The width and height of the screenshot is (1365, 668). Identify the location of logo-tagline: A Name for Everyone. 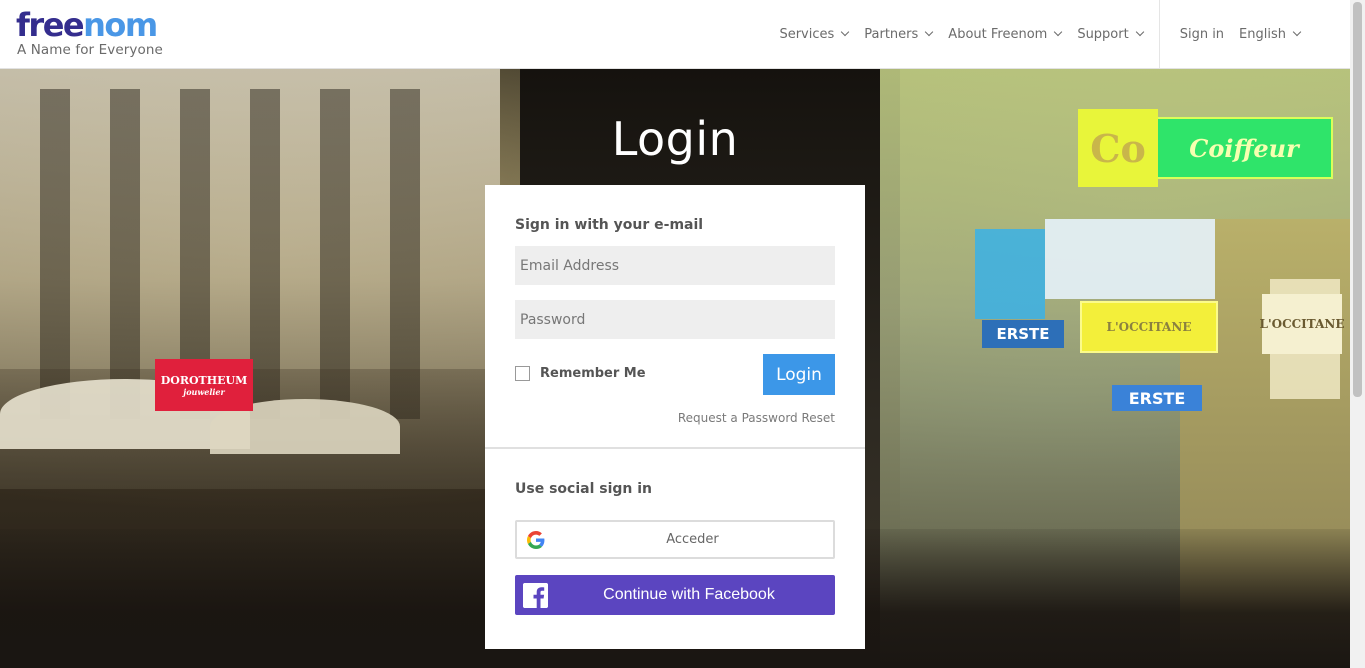
(90, 50).